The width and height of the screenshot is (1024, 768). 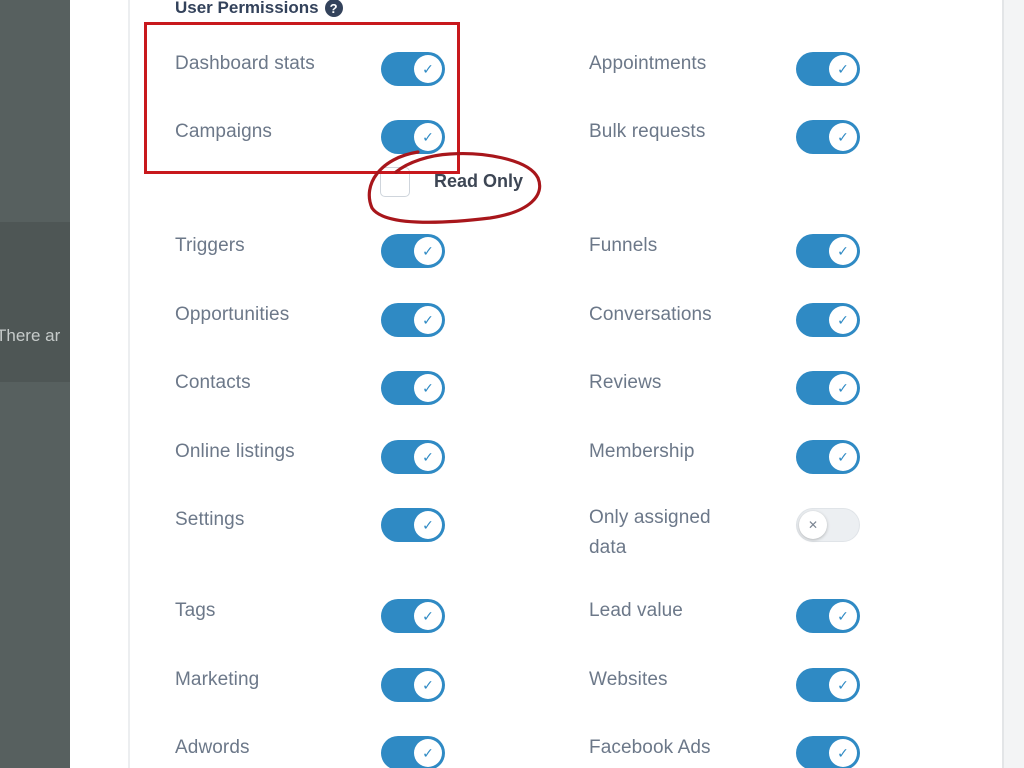 What do you see at coordinates (1014, 384) in the screenshot?
I see `modal-right-gutter` at bounding box center [1014, 384].